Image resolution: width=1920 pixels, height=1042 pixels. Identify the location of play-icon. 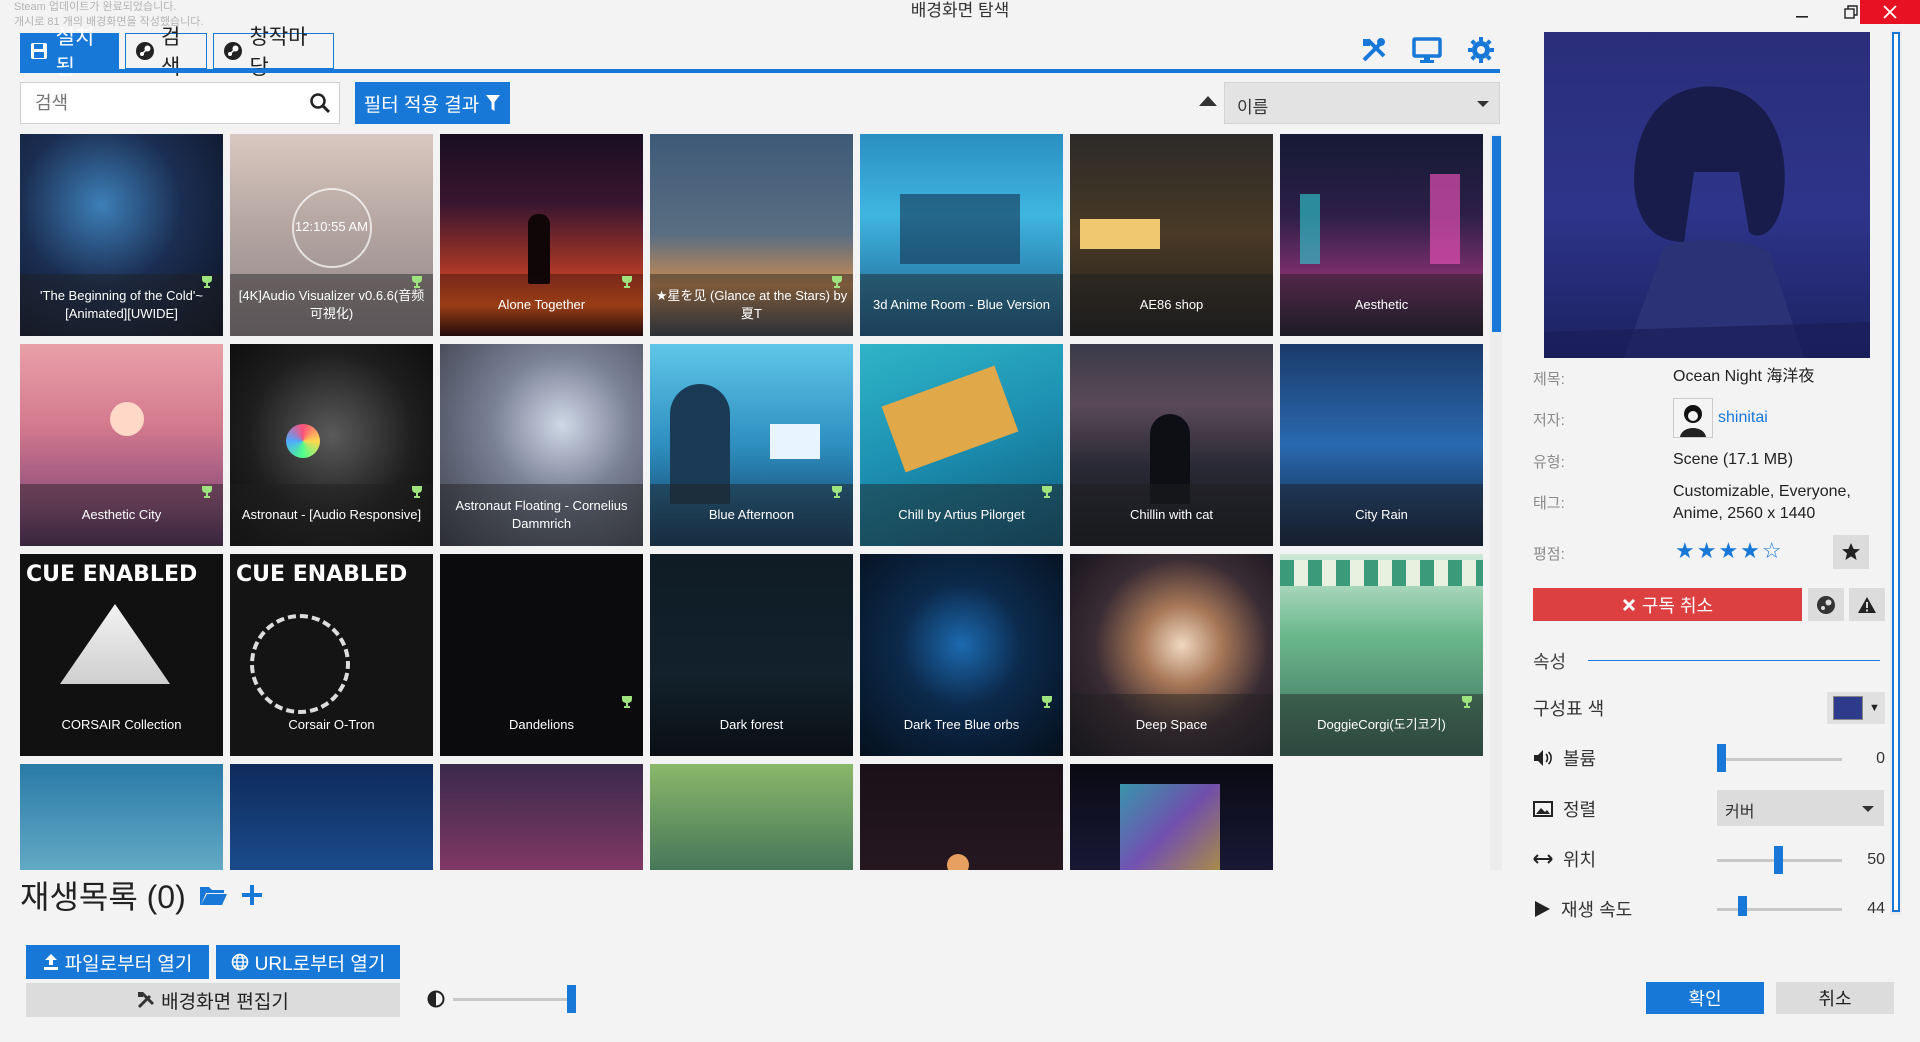
(1542, 909).